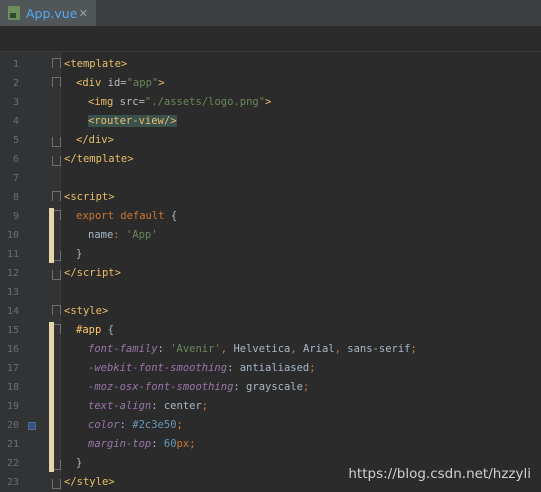 The height and width of the screenshot is (492, 541). I want to click on code-text: text-align: center;, so click(148, 406).